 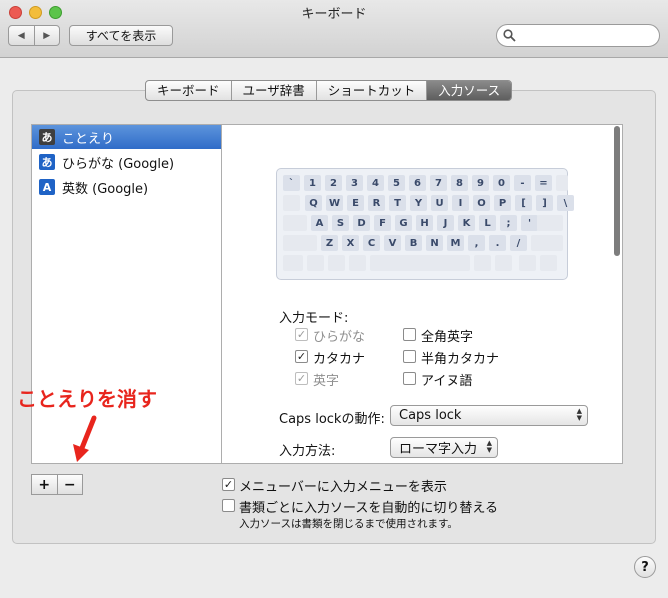 I want to click on tab-keyboard: キーボード, so click(x=189, y=90).